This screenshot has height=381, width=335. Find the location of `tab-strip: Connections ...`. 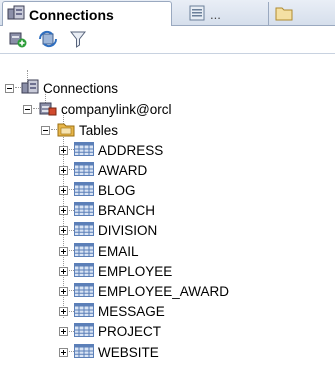

tab-strip: Connections ... is located at coordinates (167, 13).